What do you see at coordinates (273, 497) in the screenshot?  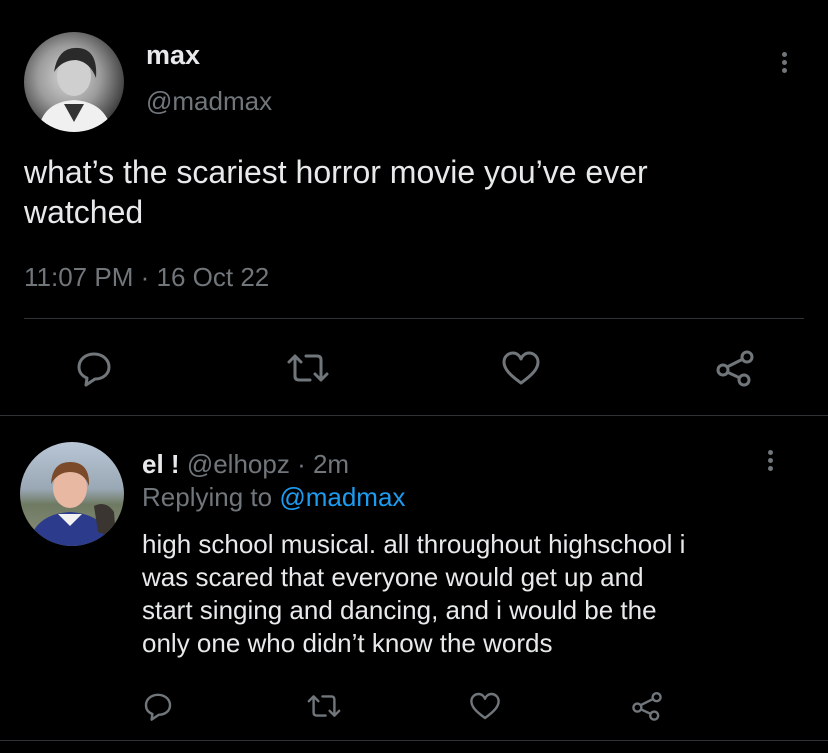 I see `replying-to: Replying to @madmax` at bounding box center [273, 497].